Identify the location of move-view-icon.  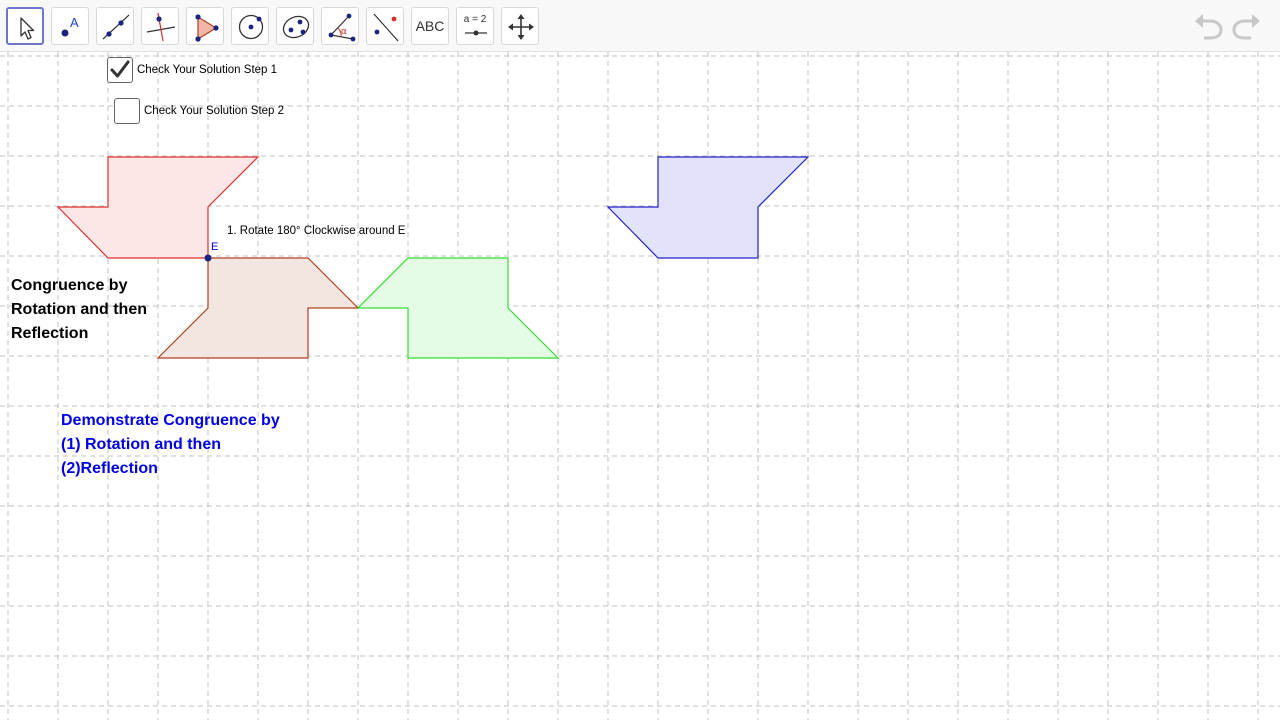
(521, 27).